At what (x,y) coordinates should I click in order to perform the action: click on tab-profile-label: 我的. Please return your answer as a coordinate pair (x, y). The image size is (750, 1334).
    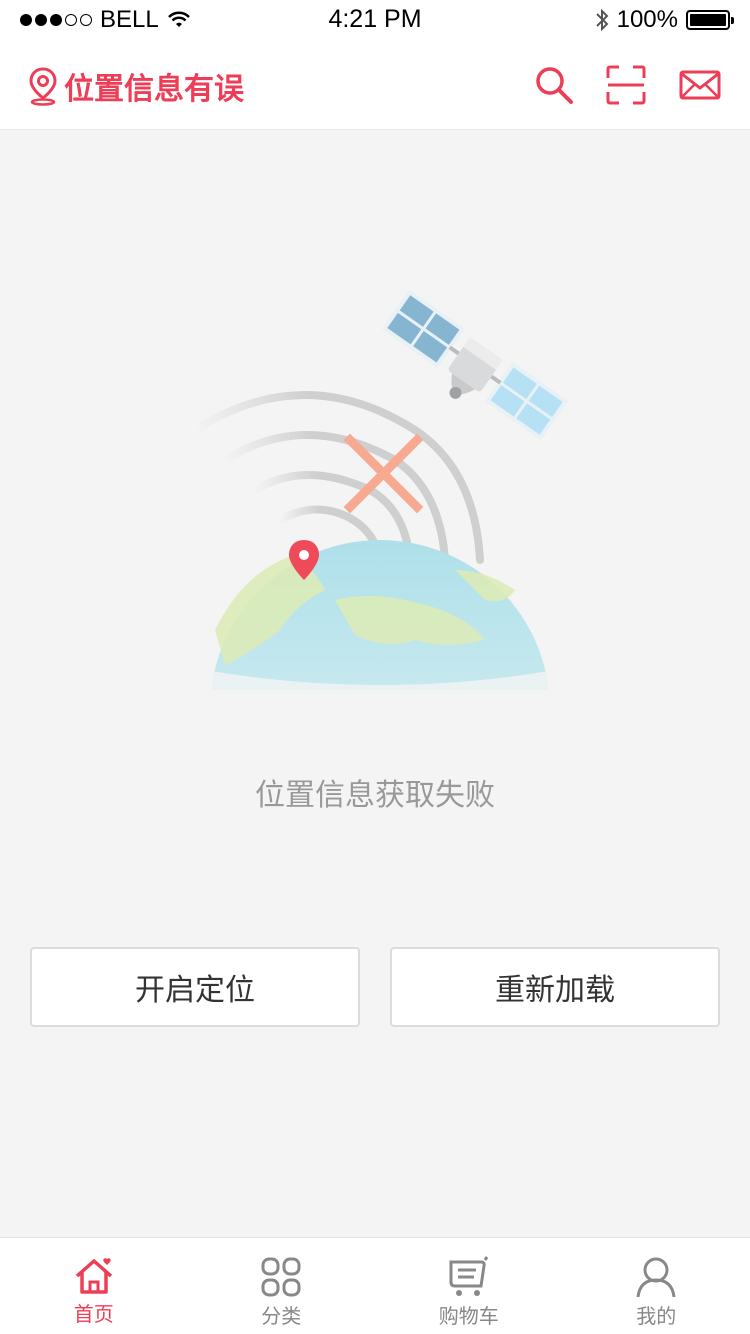
    Looking at the image, I should click on (656, 1316).